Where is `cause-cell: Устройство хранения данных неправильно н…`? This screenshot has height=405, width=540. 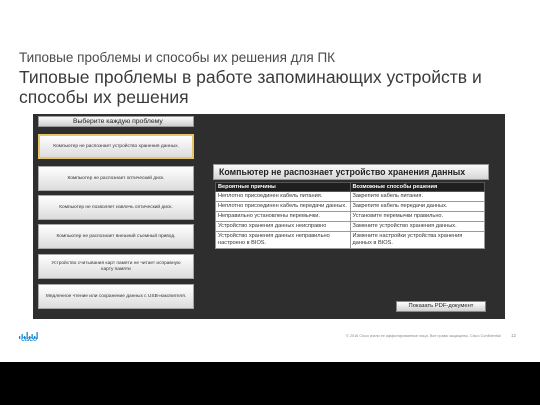 cause-cell: Устройство хранения данных неправильно н… is located at coordinates (283, 240).